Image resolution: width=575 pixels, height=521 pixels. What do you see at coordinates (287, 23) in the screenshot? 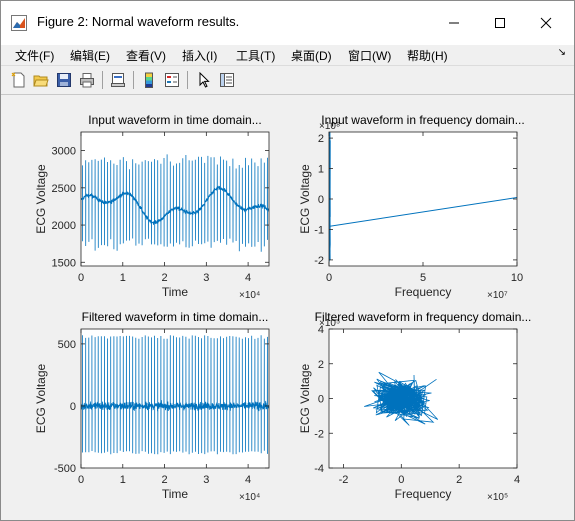
I see `title-bar: Figure 2: Normal waveform results.` at bounding box center [287, 23].